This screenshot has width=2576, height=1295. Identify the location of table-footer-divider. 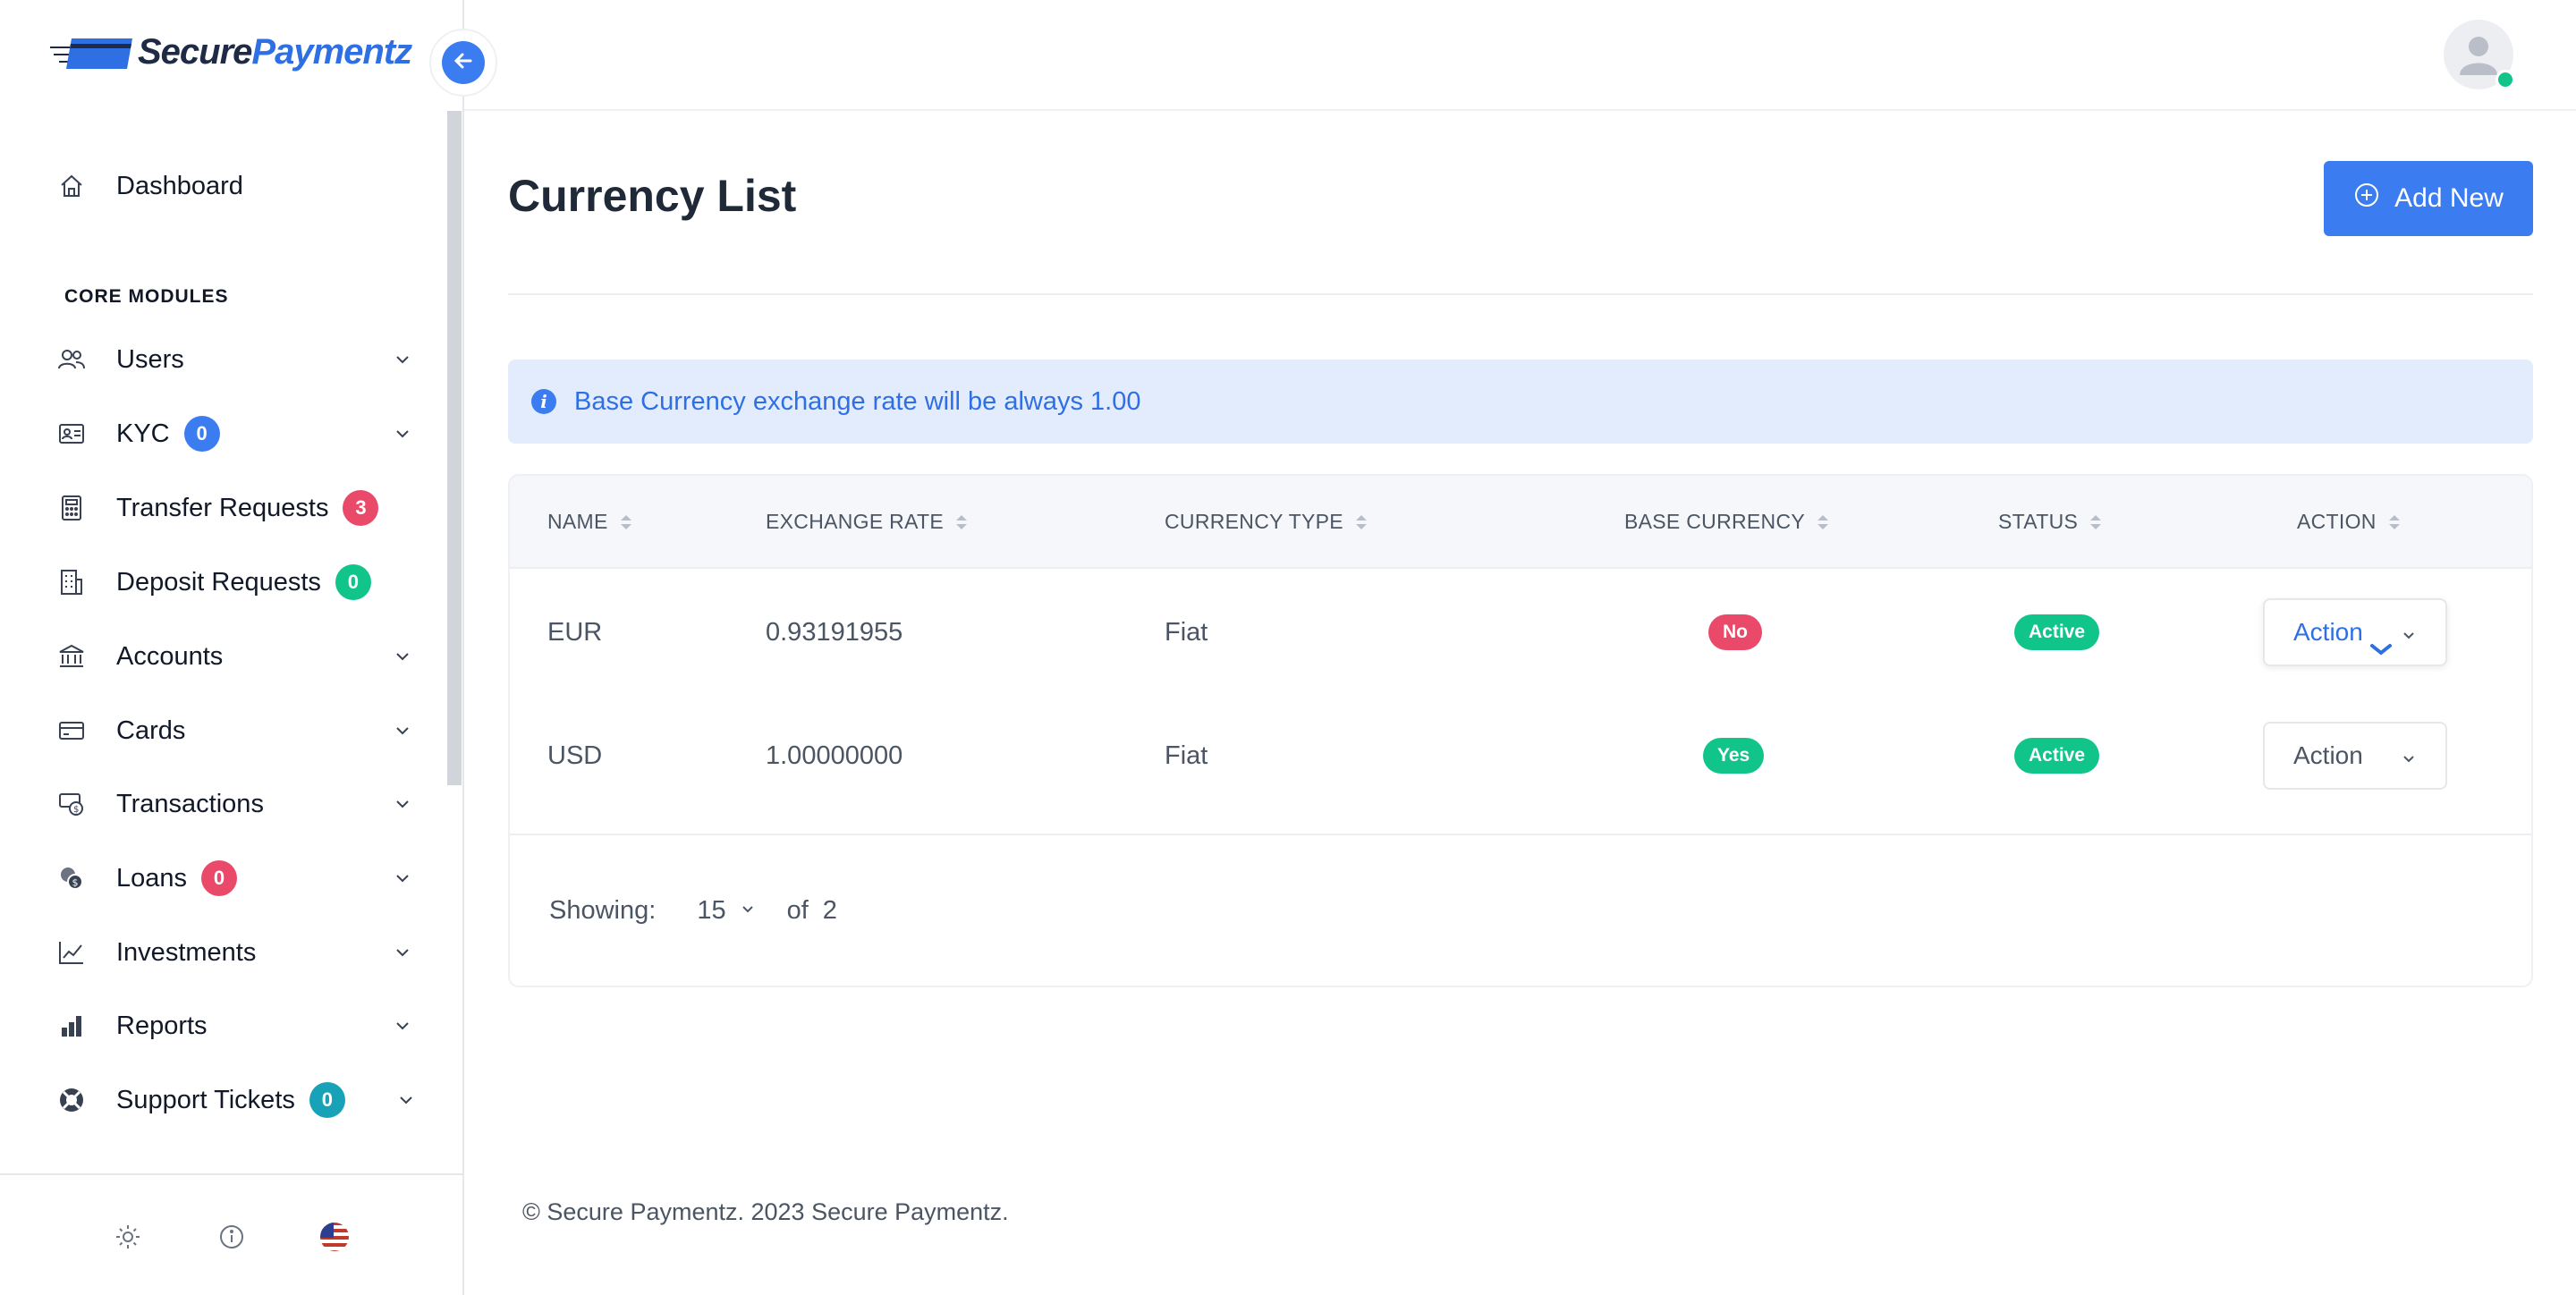
(1520, 834).